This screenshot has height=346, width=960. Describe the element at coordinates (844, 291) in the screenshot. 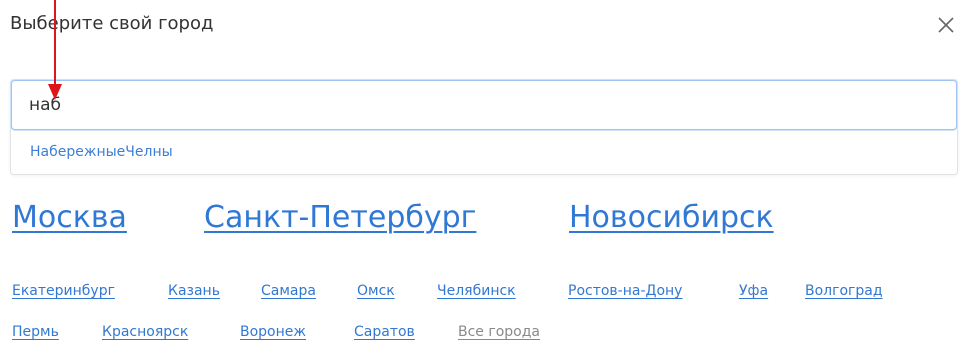

I see `city-link: Волгоград` at that location.